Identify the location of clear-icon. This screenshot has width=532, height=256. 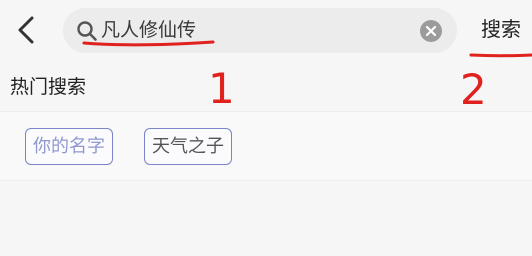
(431, 31).